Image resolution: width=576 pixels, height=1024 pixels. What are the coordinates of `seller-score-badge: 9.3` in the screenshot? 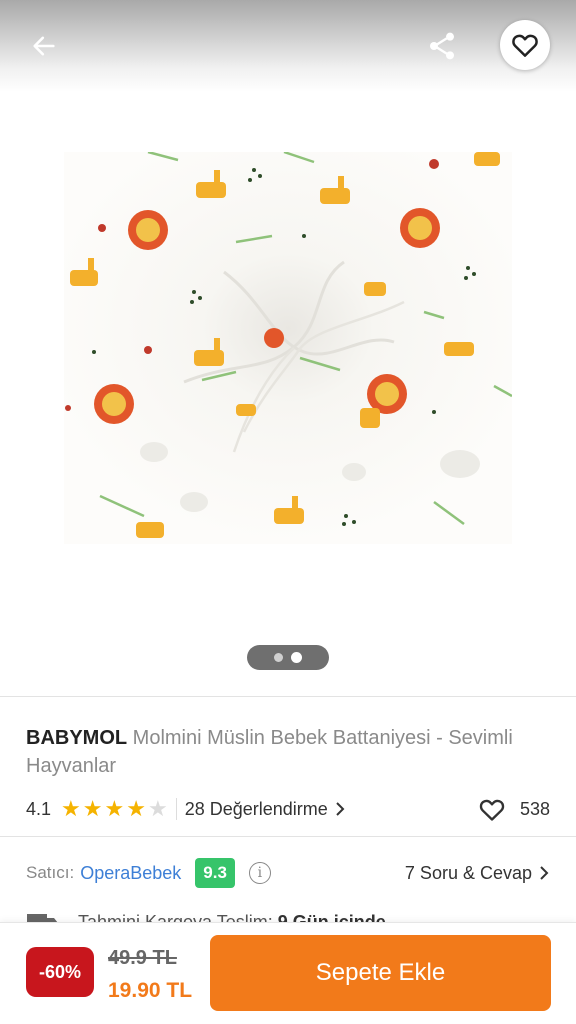 It's located at (215, 873).